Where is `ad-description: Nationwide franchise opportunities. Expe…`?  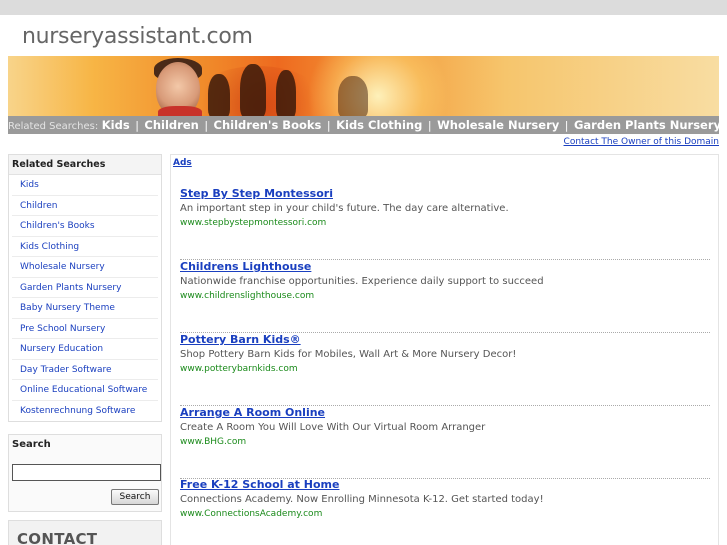
ad-description: Nationwide franchise opportunities. Expe… is located at coordinates (362, 281).